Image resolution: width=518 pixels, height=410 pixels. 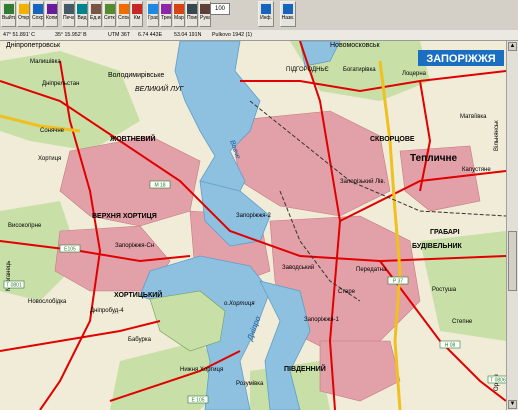 What do you see at coordinates (288, 14) in the screenshot?
I see `names-button: Назв.` at bounding box center [288, 14].